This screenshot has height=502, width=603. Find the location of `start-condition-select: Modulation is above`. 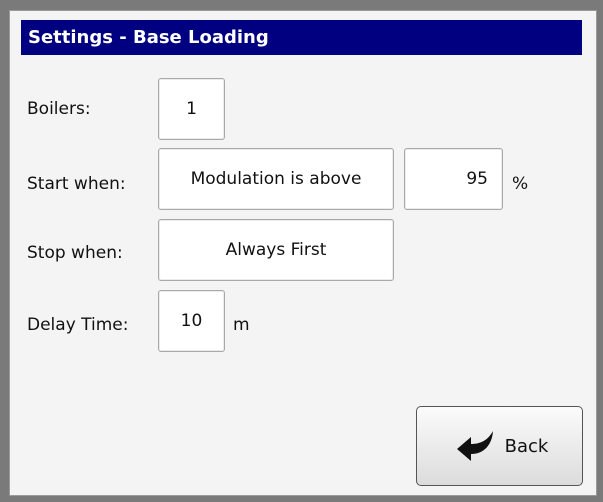

start-condition-select: Modulation is above is located at coordinates (276, 179).